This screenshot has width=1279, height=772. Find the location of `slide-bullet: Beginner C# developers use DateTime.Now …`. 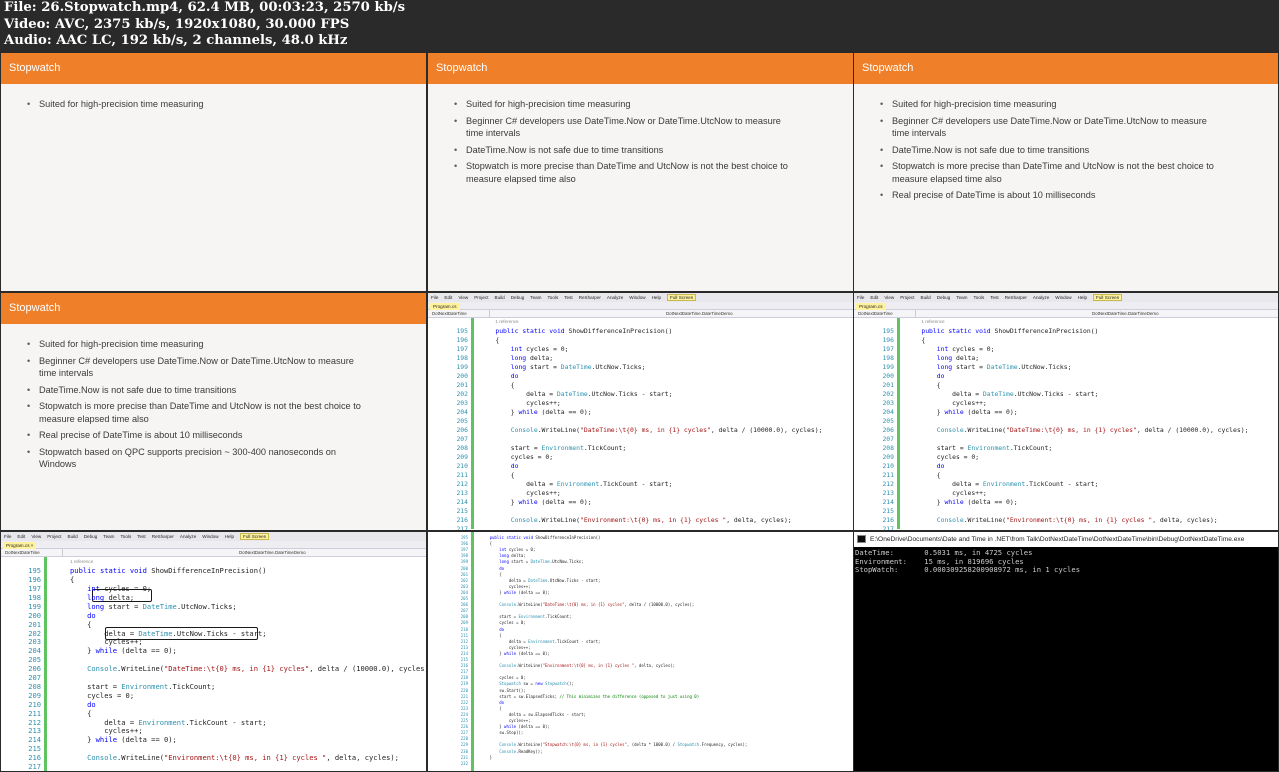

slide-bullet: Beginner C# developers use DateTime.Now … is located at coordinates (1051, 127).